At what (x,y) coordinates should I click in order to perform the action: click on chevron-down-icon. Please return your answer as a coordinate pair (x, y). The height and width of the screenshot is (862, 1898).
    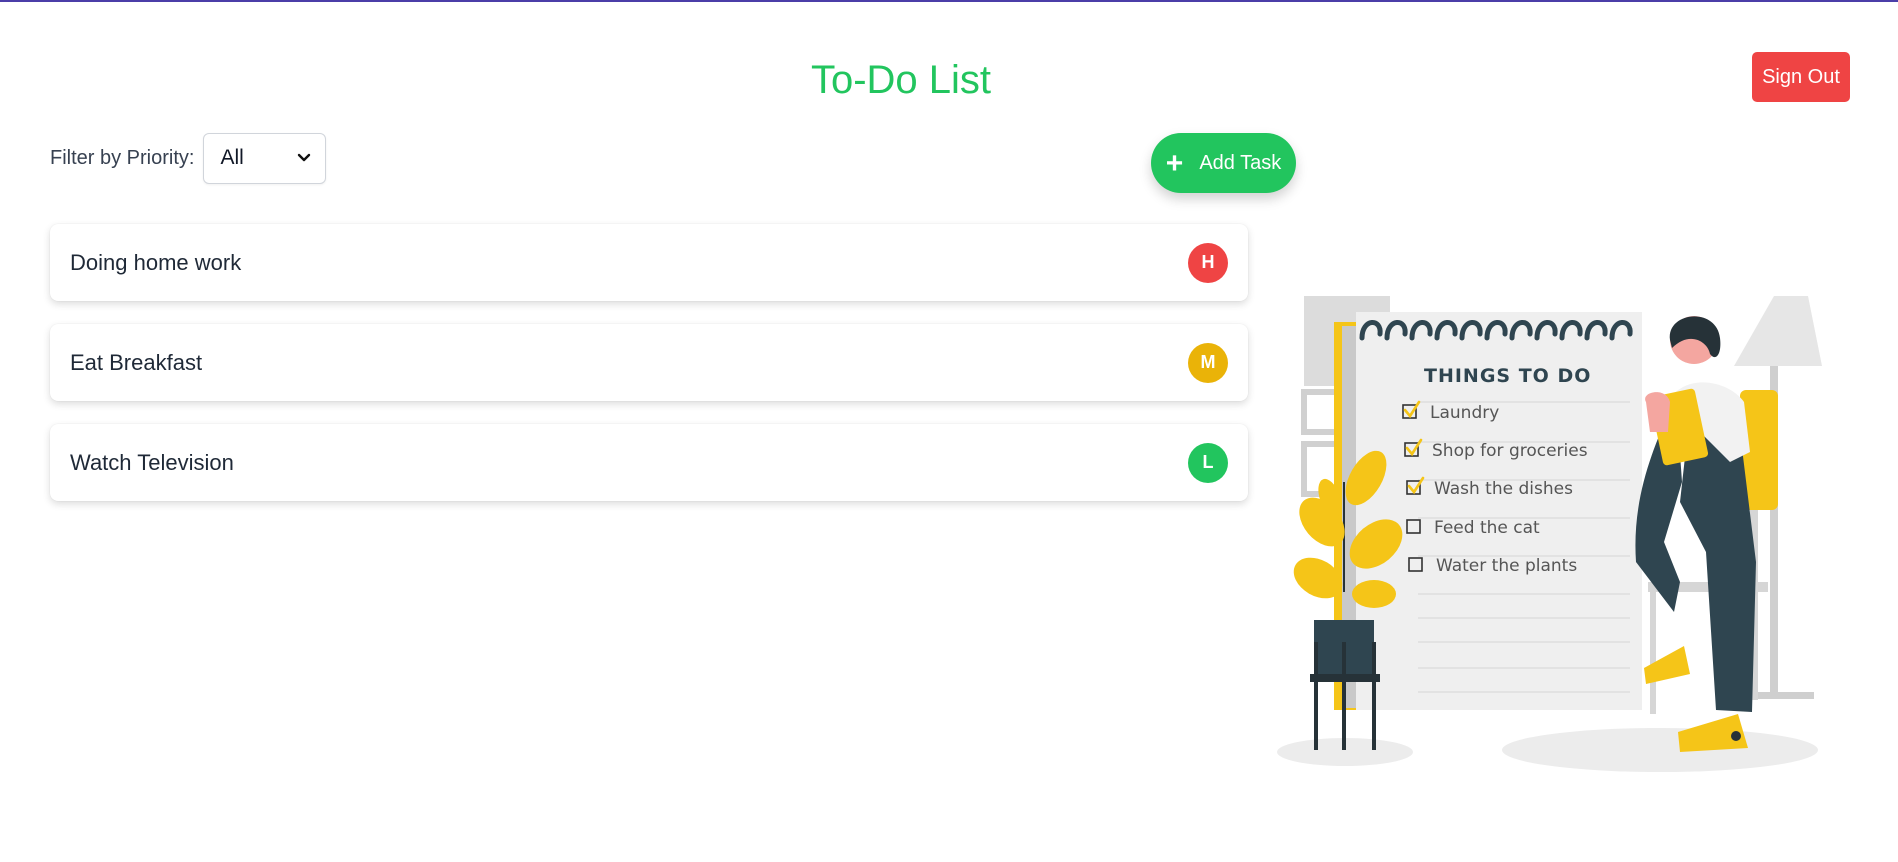
    Looking at the image, I should click on (304, 157).